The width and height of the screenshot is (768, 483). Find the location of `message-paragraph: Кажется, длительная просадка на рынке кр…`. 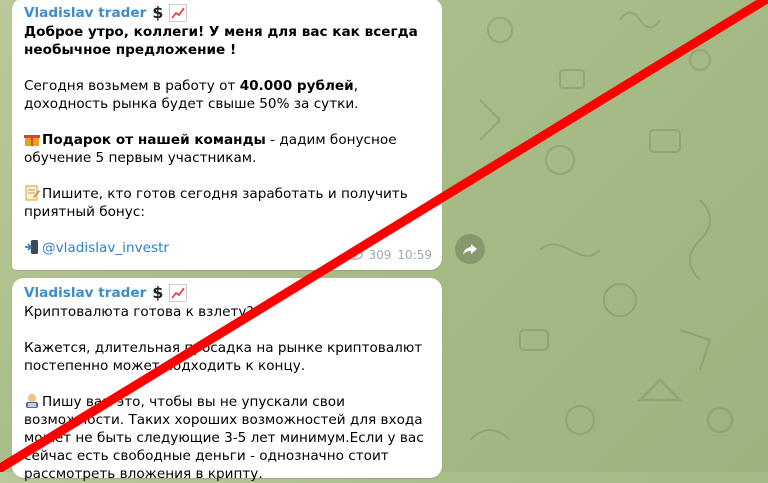

message-paragraph: Кажется, длительная просадка на рынке кр… is located at coordinates (223, 357).